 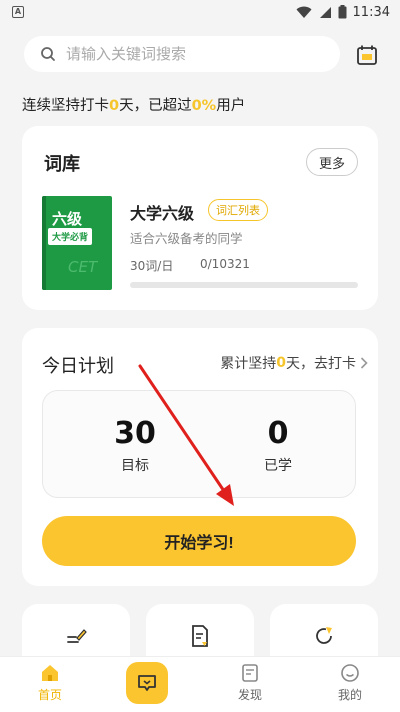 I want to click on book-cover-title: 六级, so click(x=67, y=219).